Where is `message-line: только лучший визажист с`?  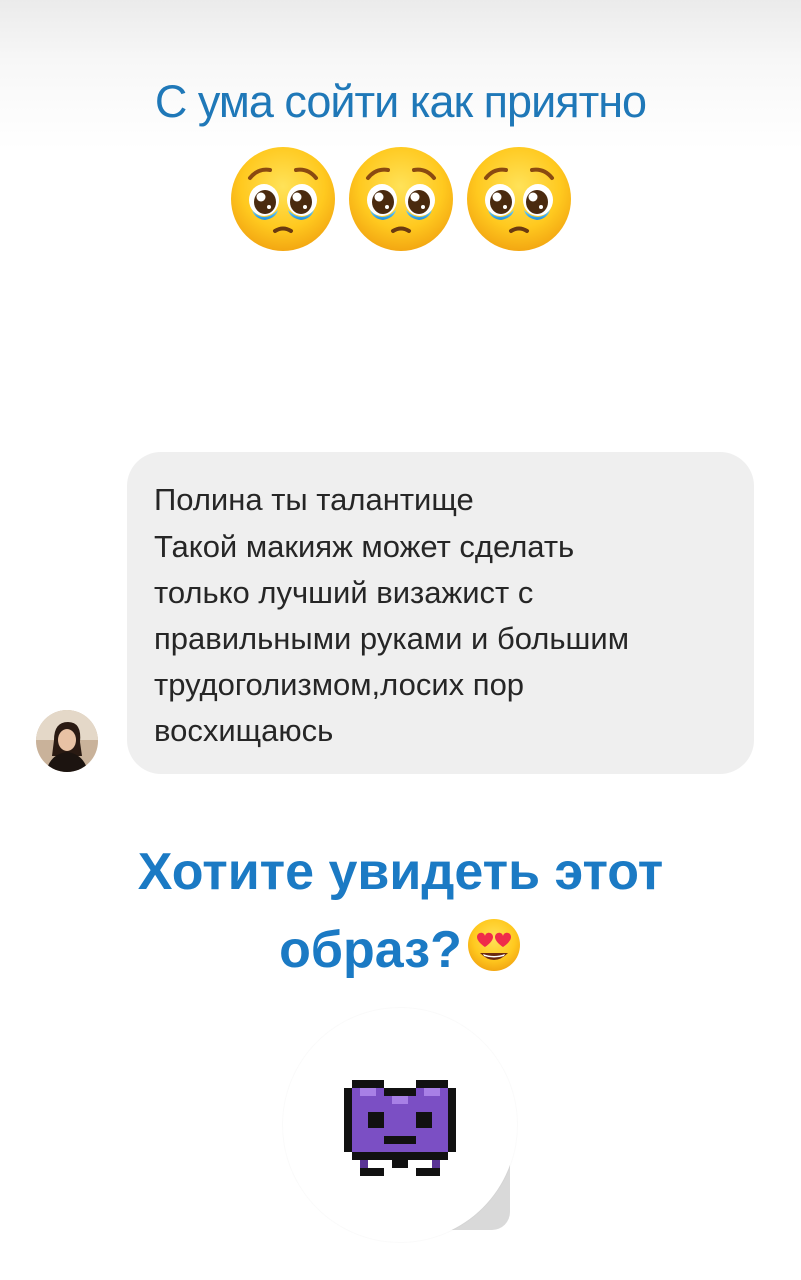
message-line: только лучший визажист с is located at coordinates (344, 592).